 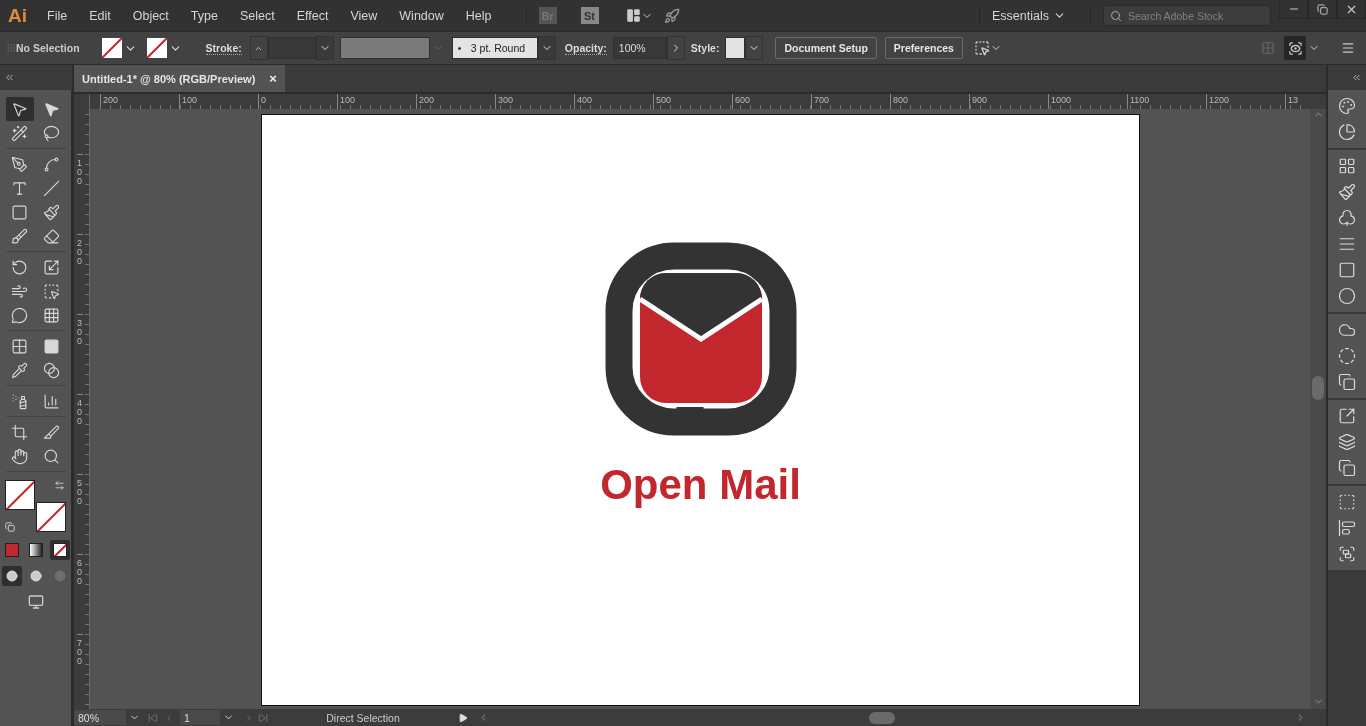 I want to click on free-transform-icon, so click(x=51, y=291).